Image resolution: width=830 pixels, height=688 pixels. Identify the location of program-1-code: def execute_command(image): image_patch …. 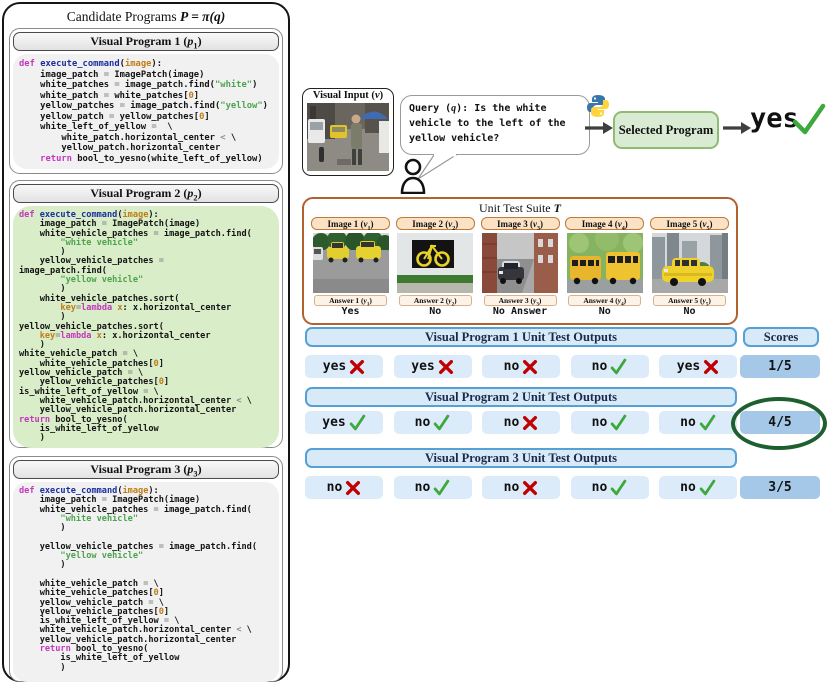
(146, 111).